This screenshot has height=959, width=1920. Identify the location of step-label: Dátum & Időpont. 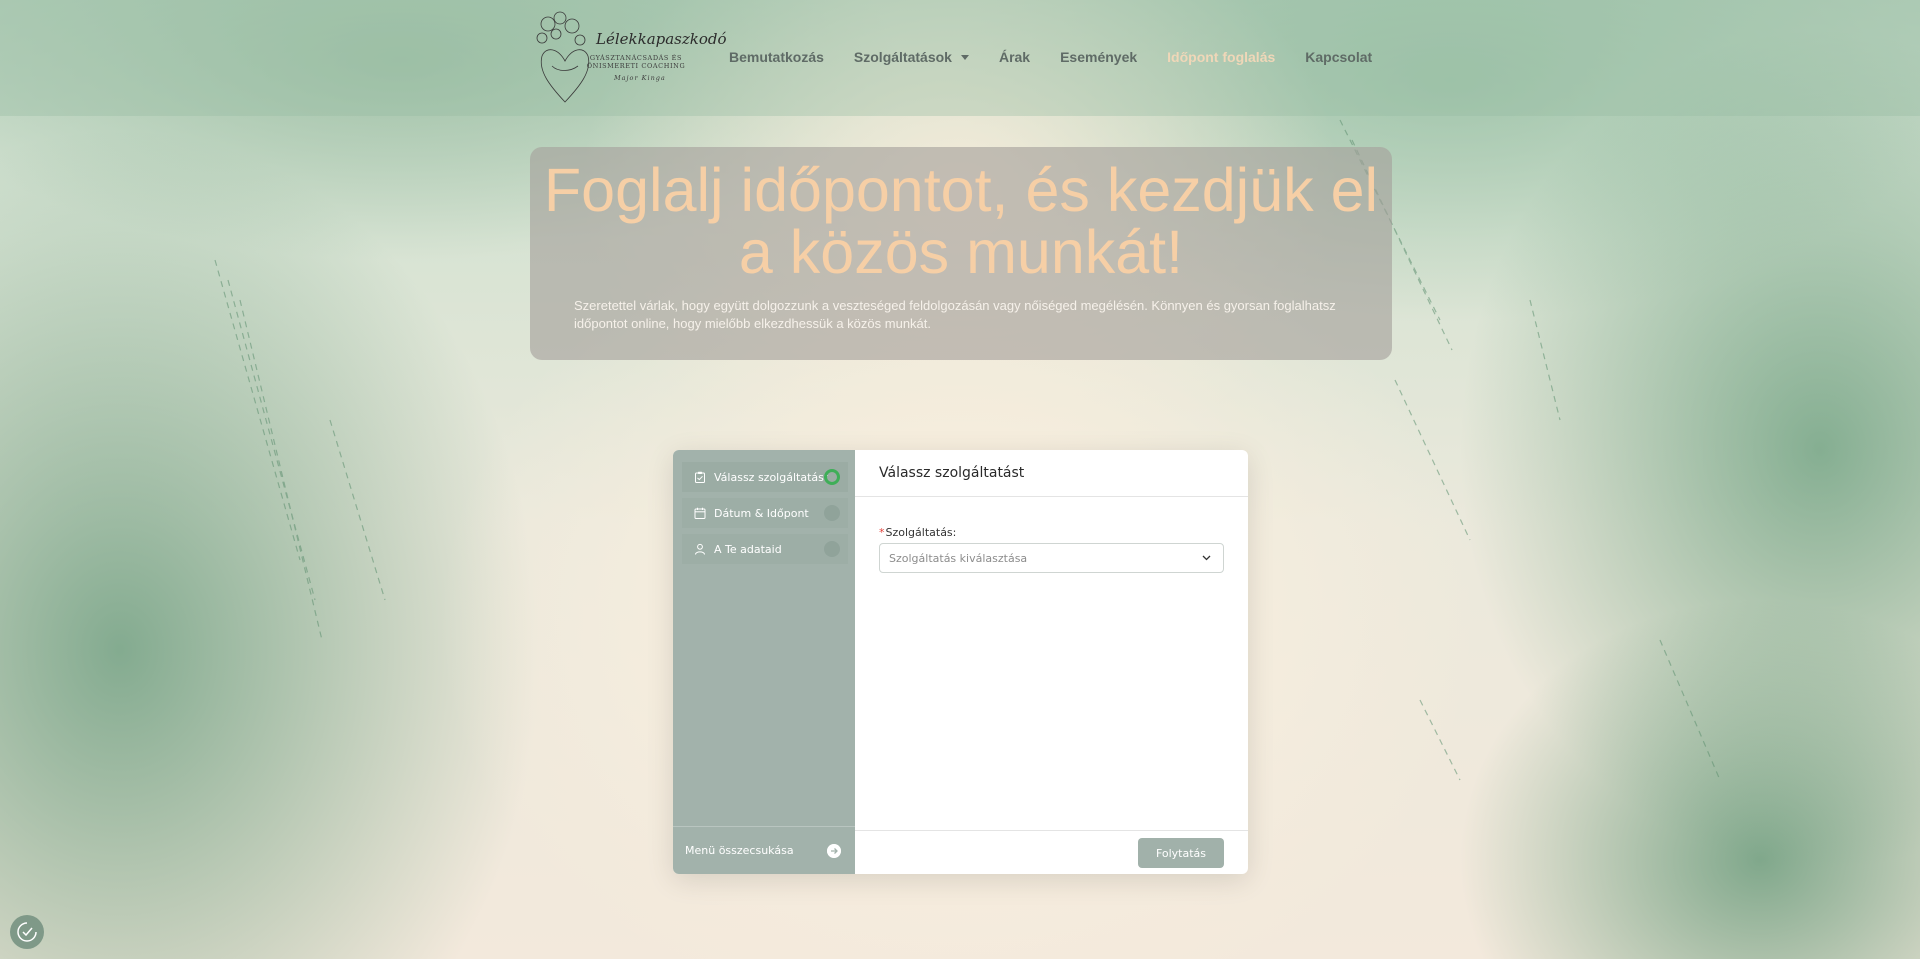
(761, 513).